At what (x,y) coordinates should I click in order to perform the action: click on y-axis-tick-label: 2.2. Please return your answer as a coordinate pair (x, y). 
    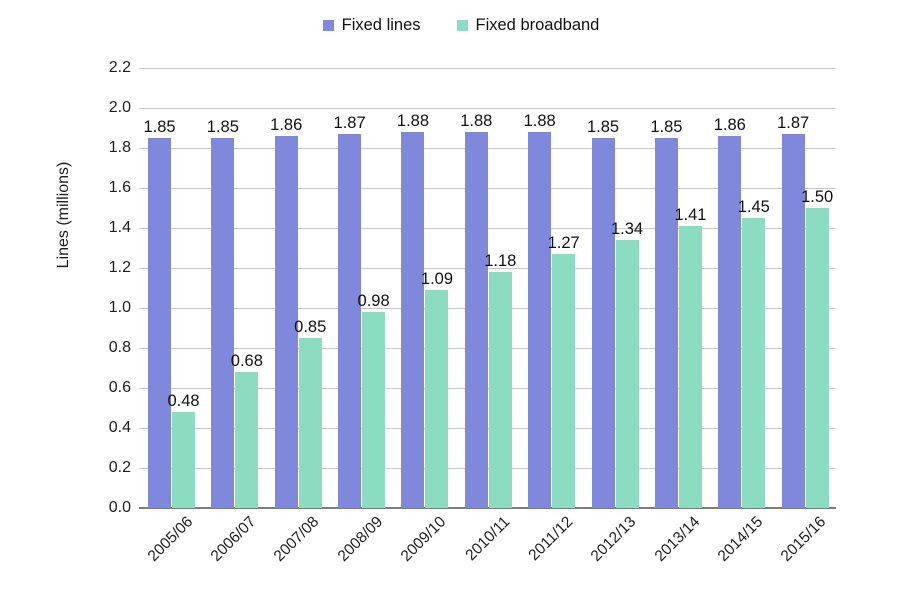
    Looking at the image, I should click on (119, 67).